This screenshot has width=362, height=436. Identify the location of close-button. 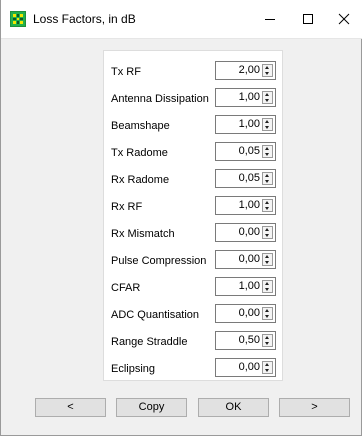
(341, 19).